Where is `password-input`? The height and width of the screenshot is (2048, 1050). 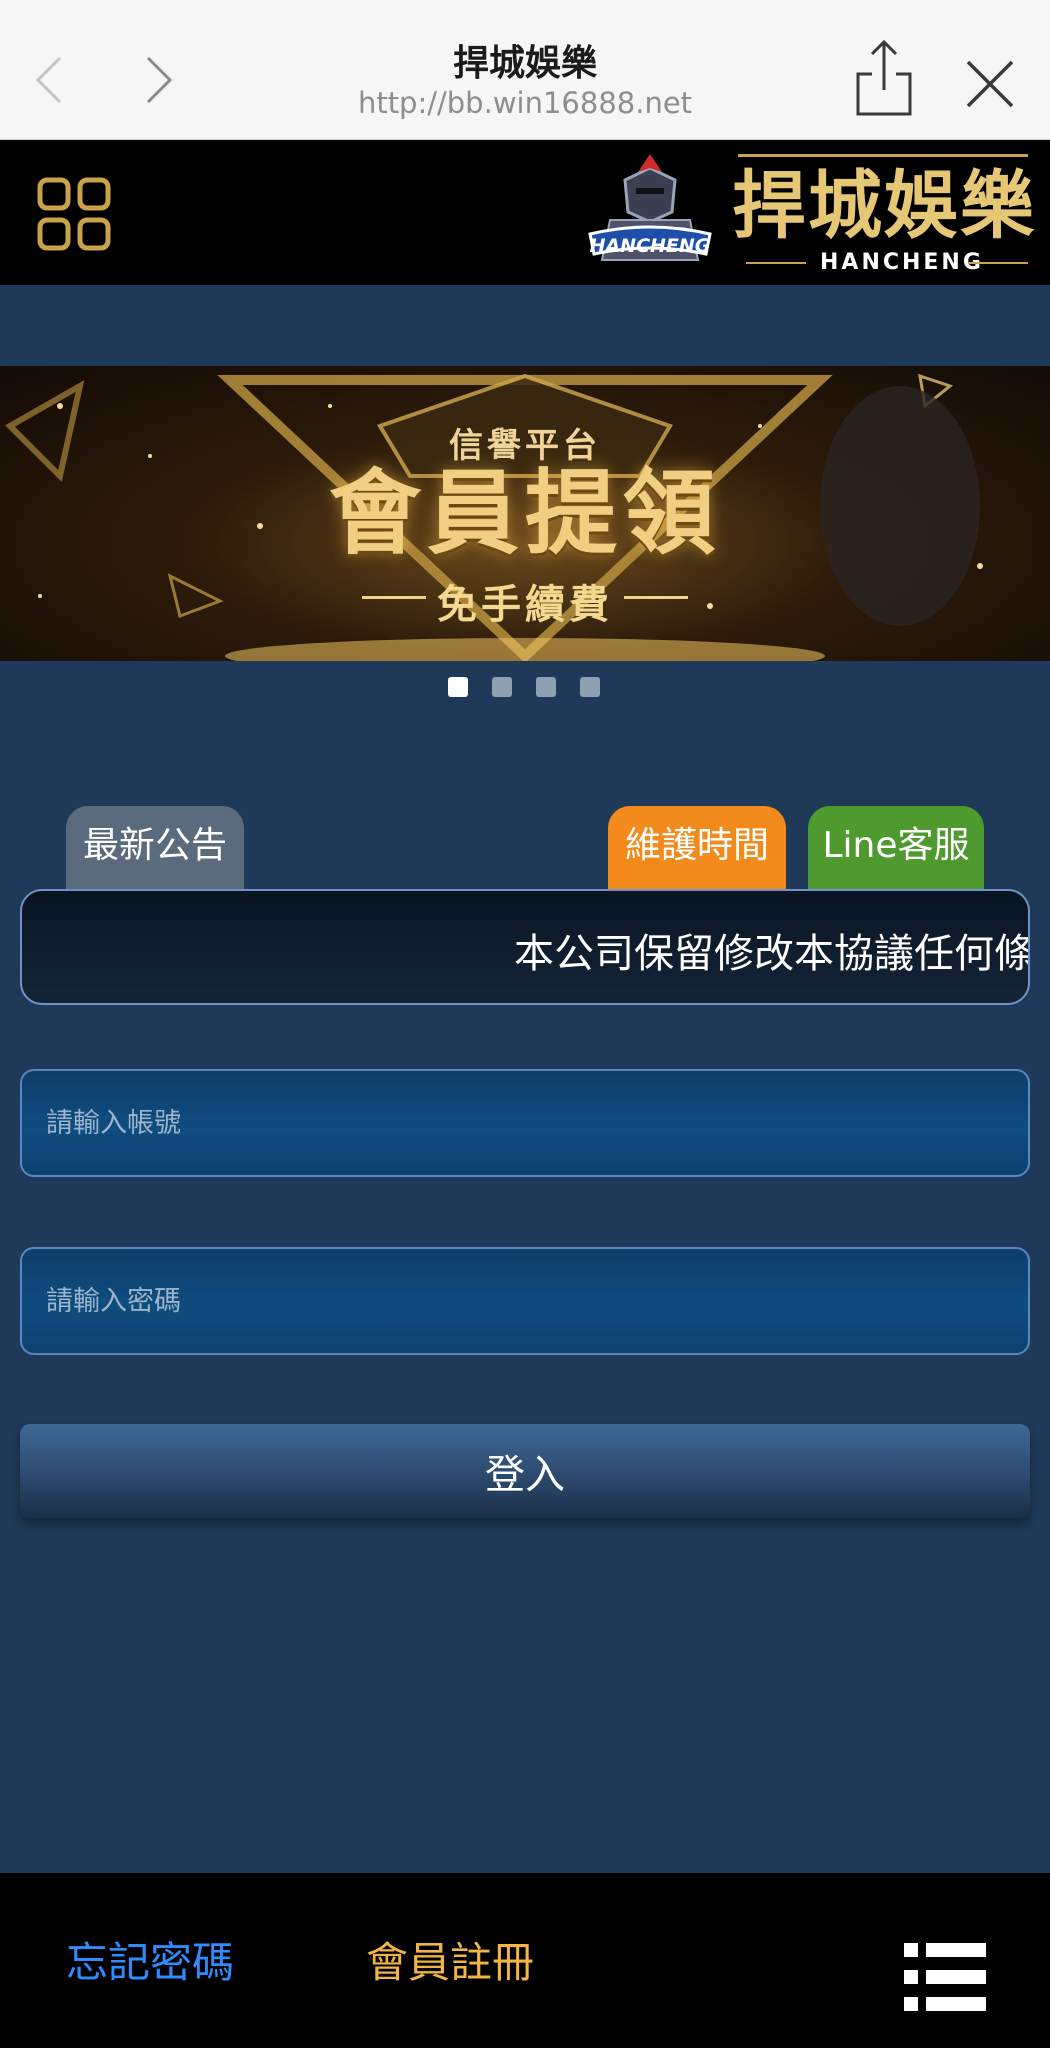 password-input is located at coordinates (525, 1301).